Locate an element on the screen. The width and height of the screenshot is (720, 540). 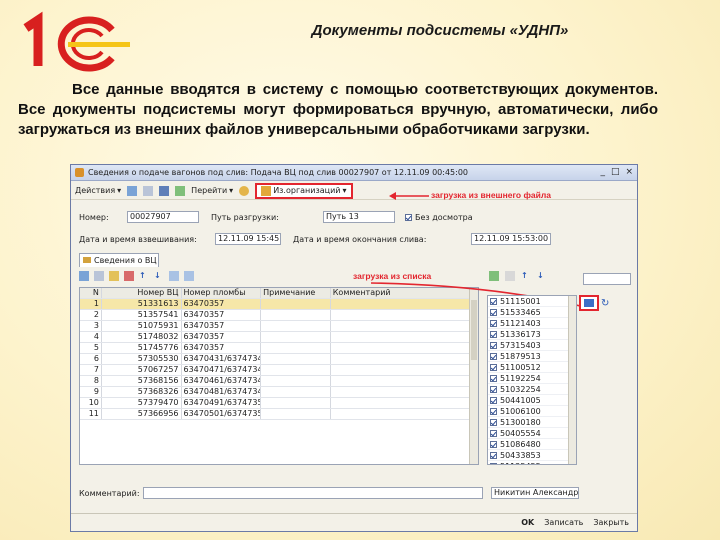
close-window-button: × is located at coordinates (629, 172).